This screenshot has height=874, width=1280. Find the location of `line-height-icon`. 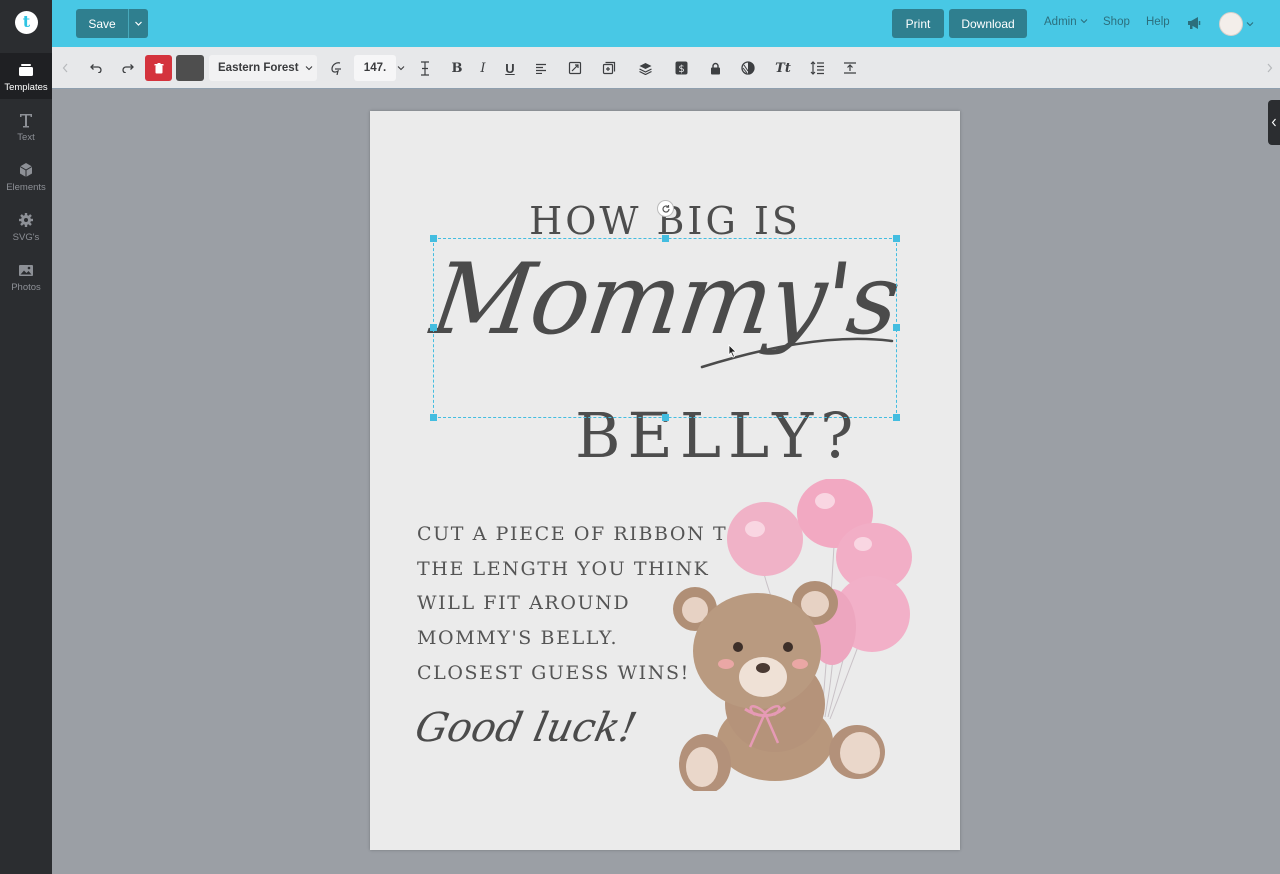

line-height-icon is located at coordinates (817, 68).